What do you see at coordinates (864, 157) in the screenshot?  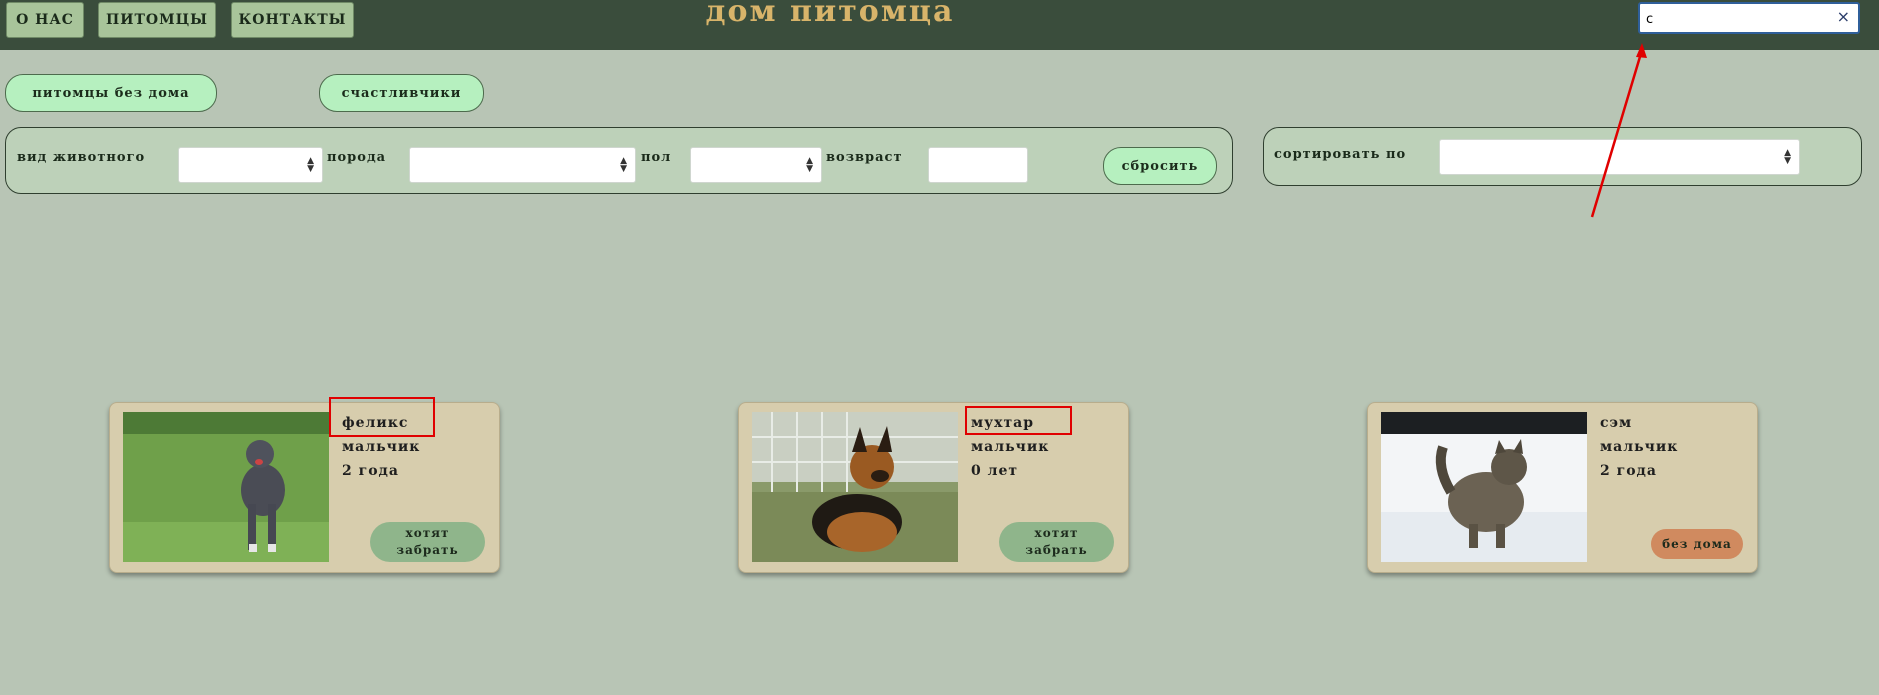 I see `age-label: возвраст` at bounding box center [864, 157].